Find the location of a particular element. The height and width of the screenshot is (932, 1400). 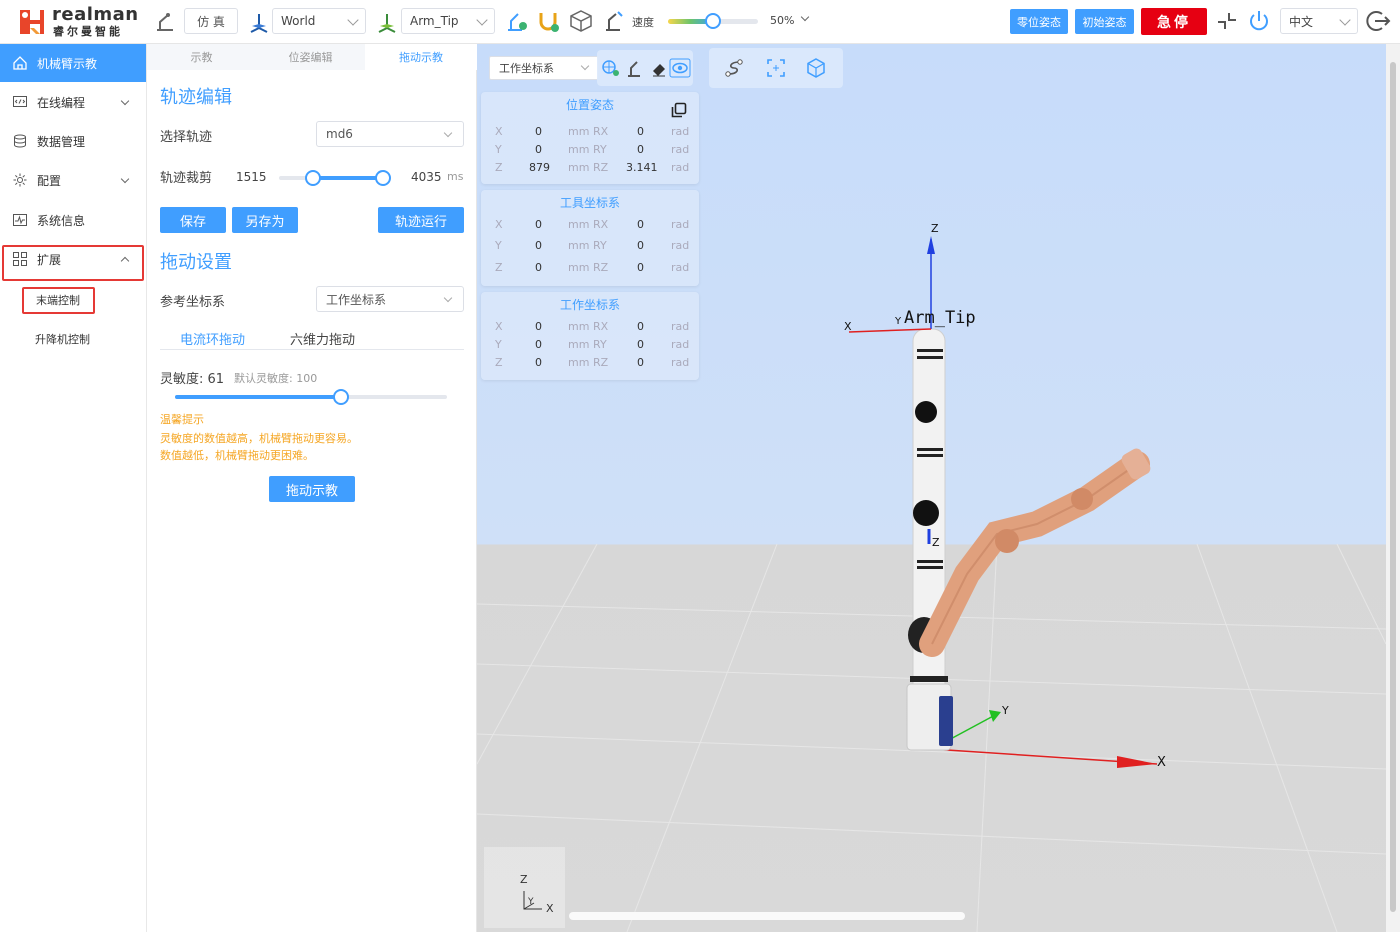

sidebar-sub-lift-control: 升降机控制 is located at coordinates (95, 339).